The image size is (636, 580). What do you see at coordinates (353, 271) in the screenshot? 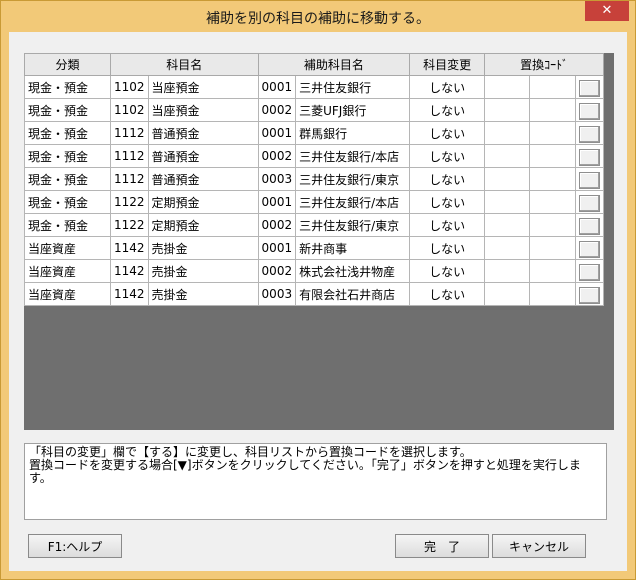
I see `subaccount-name-cell: 株式会社浅井物産` at bounding box center [353, 271].